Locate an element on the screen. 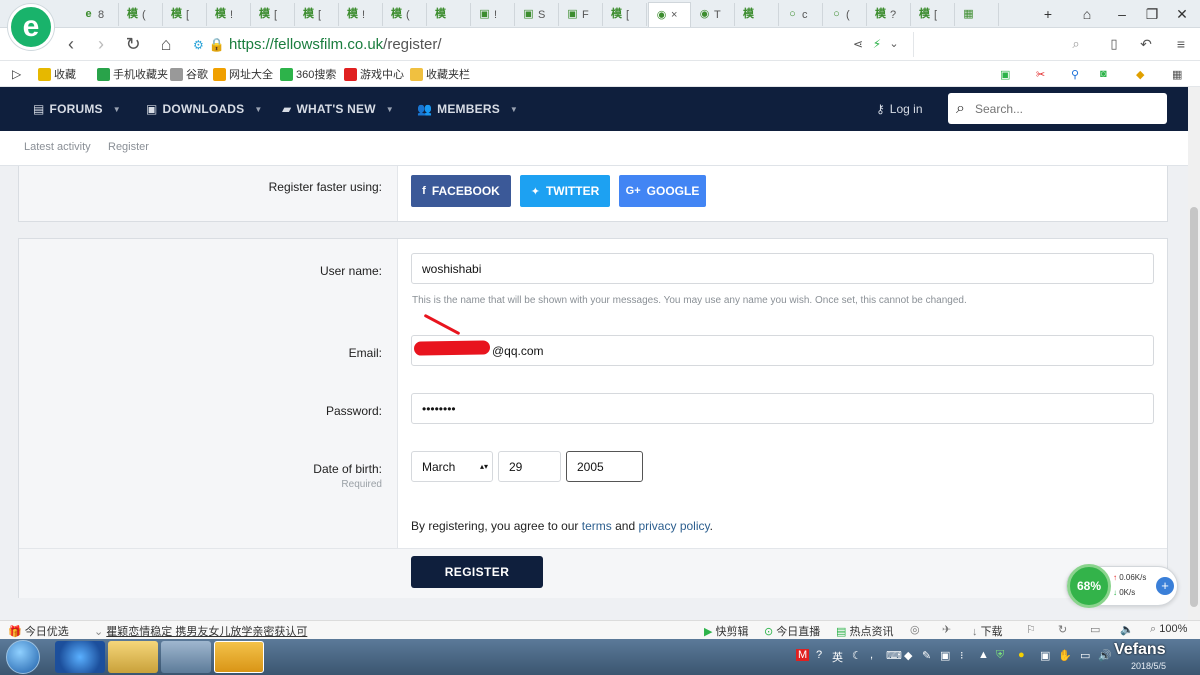 This screenshot has width=1200, height=675. bookmark-item: 收藏 is located at coordinates (57, 74).